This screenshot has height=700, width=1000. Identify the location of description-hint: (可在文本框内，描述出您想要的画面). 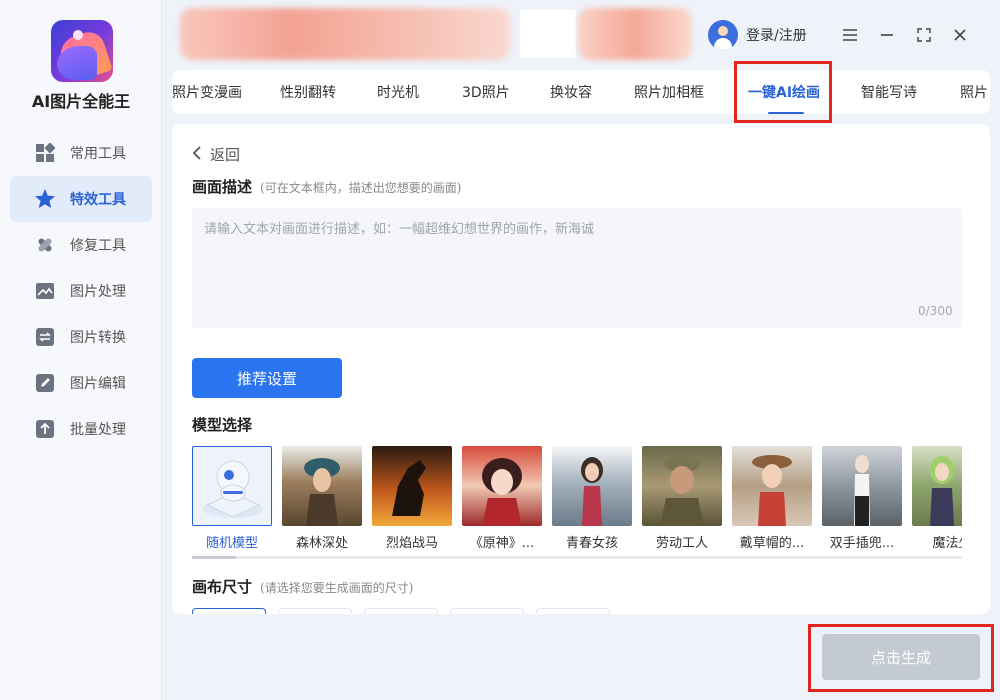
(361, 188).